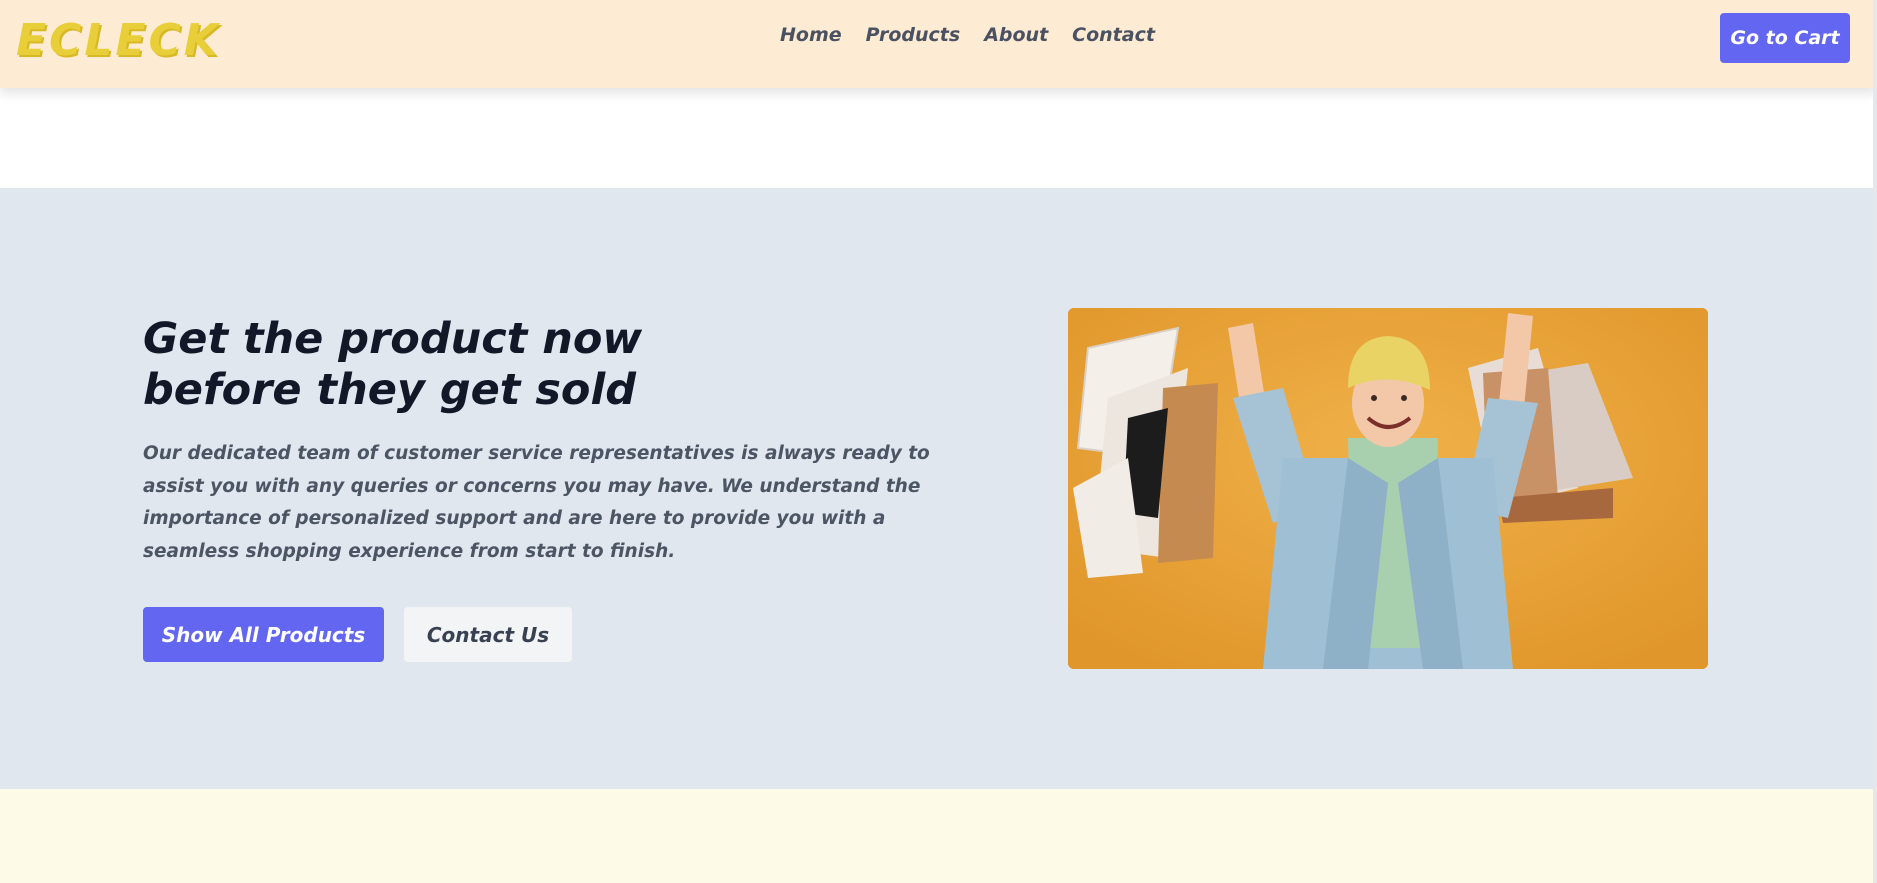  Describe the element at coordinates (1875, 441) in the screenshot. I see `page-scrollbar` at that location.